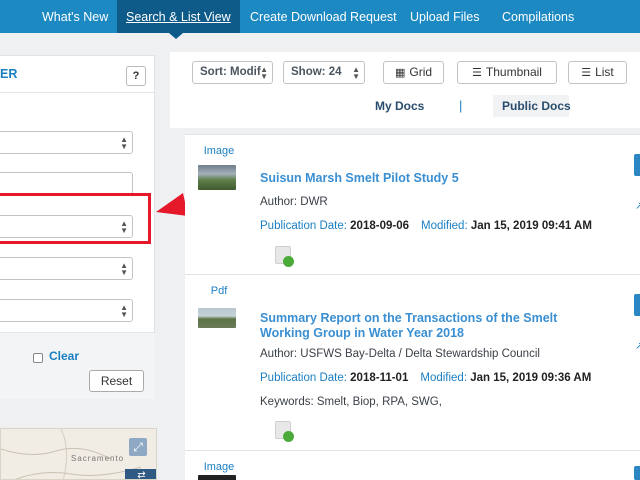 The image size is (640, 480). What do you see at coordinates (77, 365) in the screenshot?
I see `filter-actions: Clear Reset` at bounding box center [77, 365].